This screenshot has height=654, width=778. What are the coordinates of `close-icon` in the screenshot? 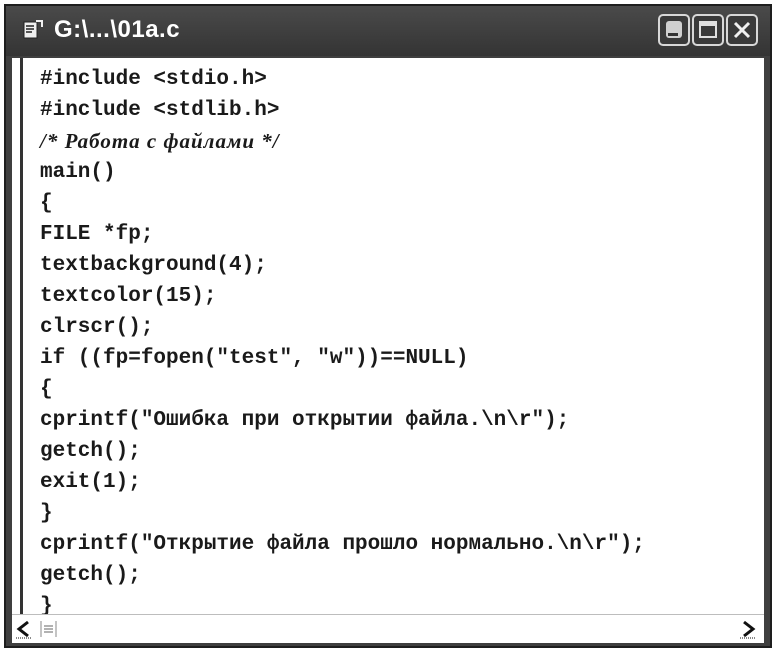 It's located at (742, 30).